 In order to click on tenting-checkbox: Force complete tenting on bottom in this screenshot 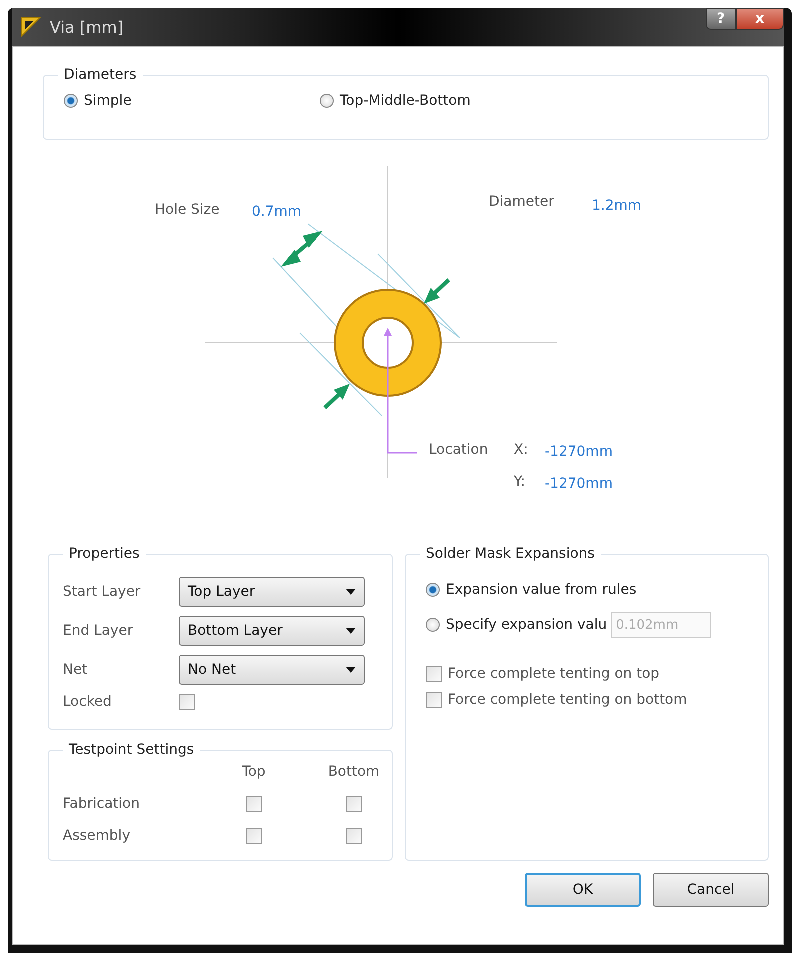, I will do `click(590, 700)`.